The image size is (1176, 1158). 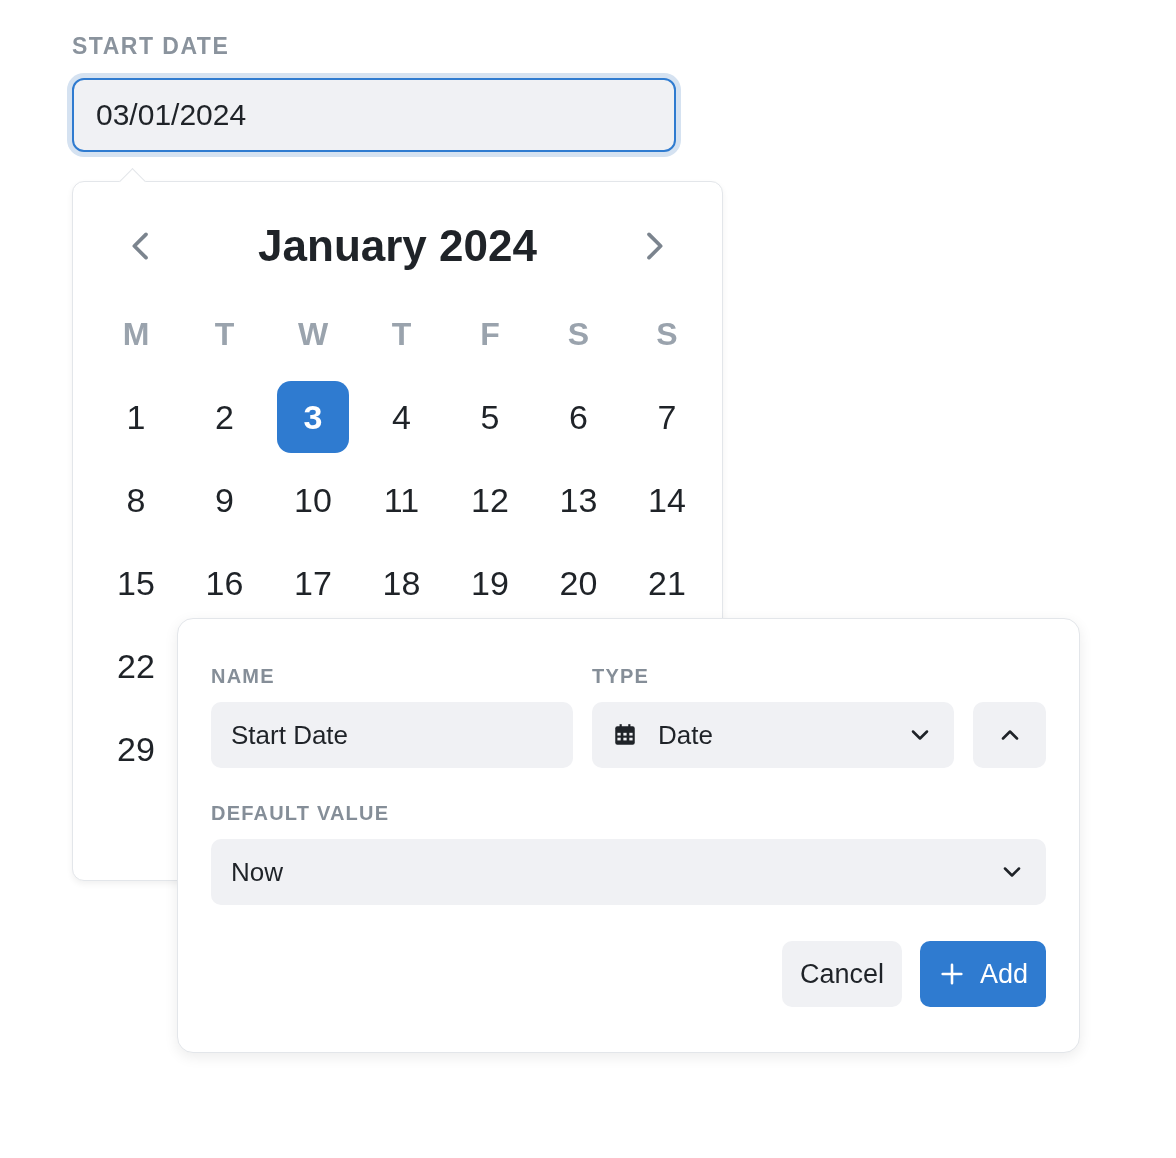 What do you see at coordinates (301, 813) in the screenshot?
I see `field-label: DEFAULT VALUE` at bounding box center [301, 813].